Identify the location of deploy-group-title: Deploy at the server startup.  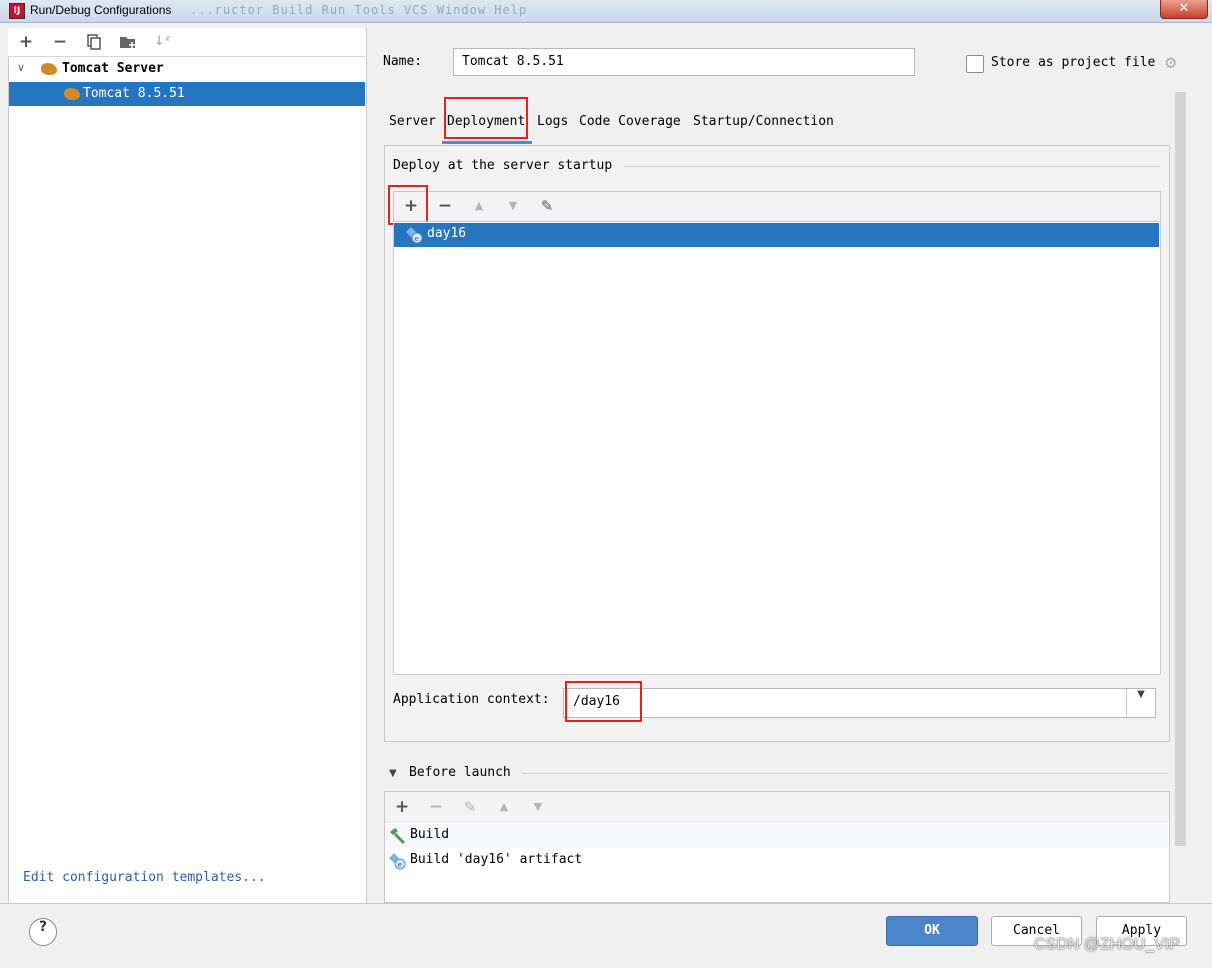
(503, 165).